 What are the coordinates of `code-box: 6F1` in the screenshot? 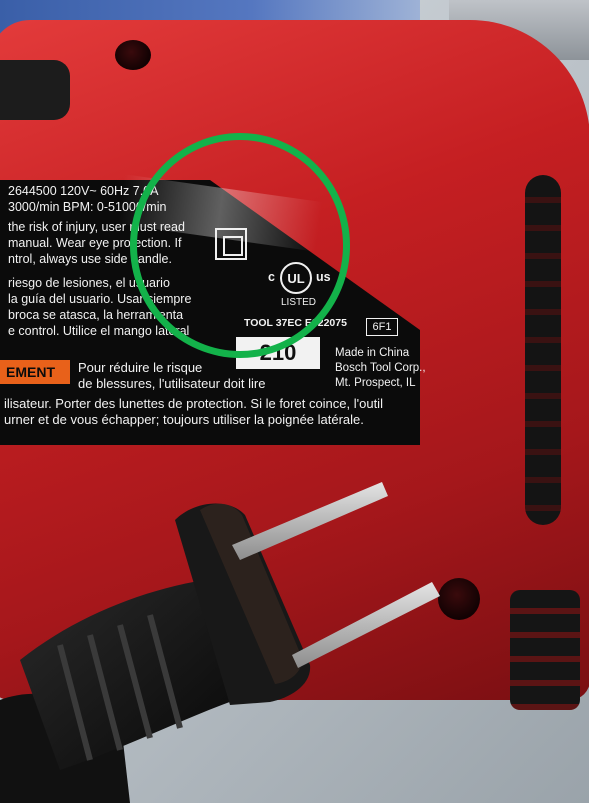 It's located at (382, 327).